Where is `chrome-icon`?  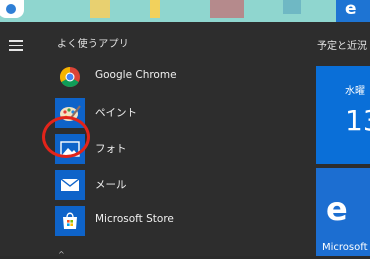
chrome-icon is located at coordinates (70, 77).